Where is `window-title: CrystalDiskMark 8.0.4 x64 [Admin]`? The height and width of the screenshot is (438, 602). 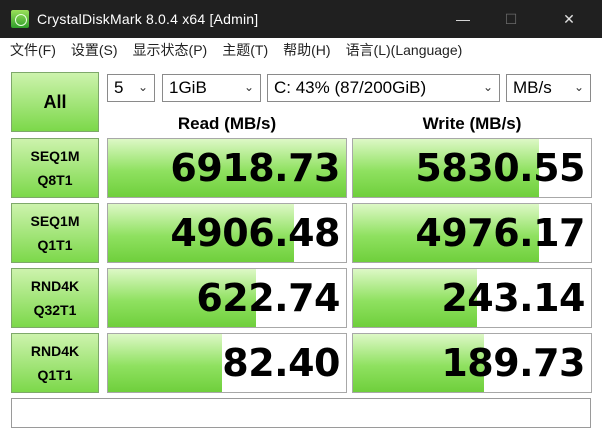
window-title: CrystalDiskMark 8.0.4 x64 [Admin] is located at coordinates (148, 19).